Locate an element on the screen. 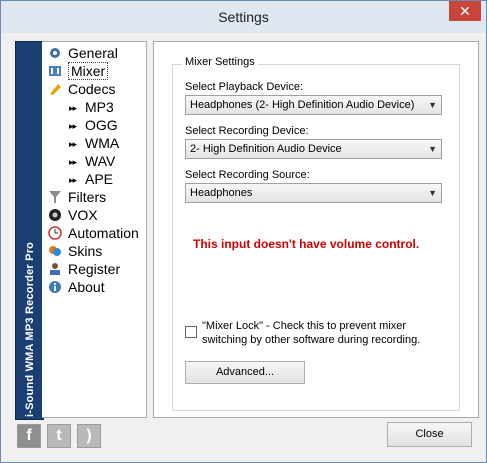 The height and width of the screenshot is (463, 487). tree-item-mp3: ▸▸ MP3 is located at coordinates (91, 107).